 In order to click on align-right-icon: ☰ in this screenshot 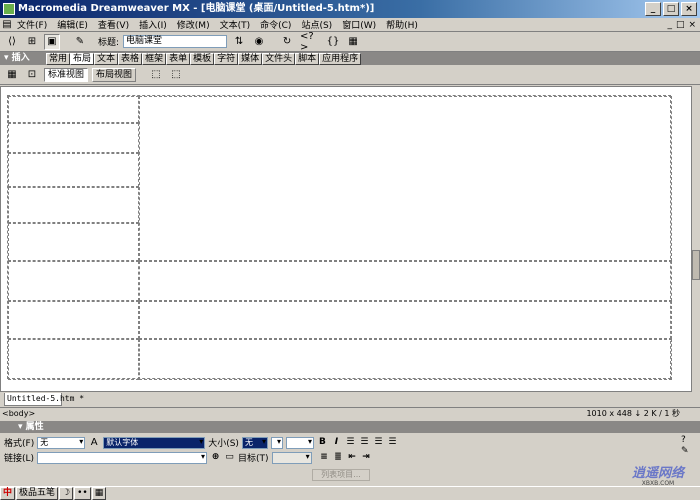, I will do `click(378, 442)`.